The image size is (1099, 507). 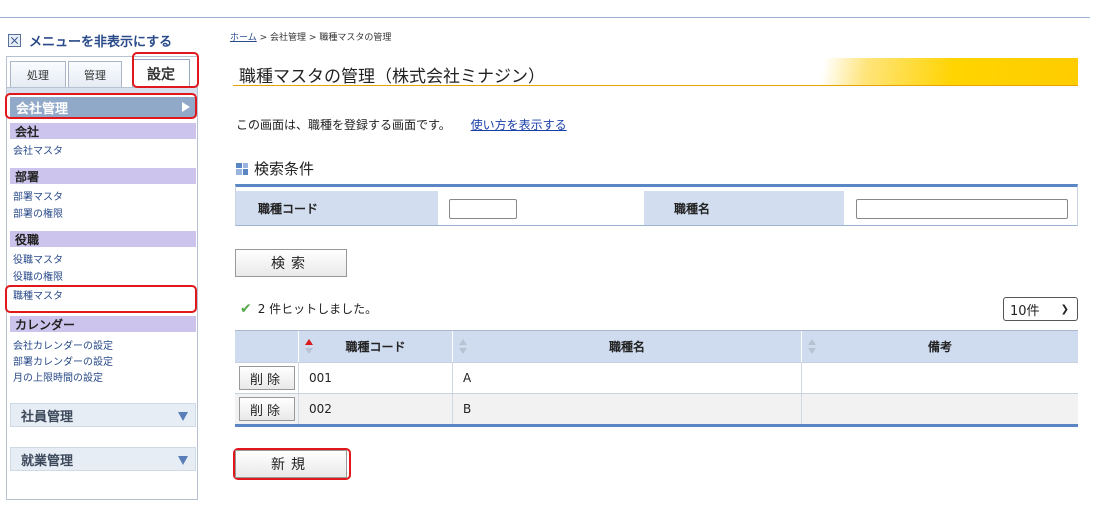 What do you see at coordinates (627, 409) in the screenshot?
I see `table-cell: B` at bounding box center [627, 409].